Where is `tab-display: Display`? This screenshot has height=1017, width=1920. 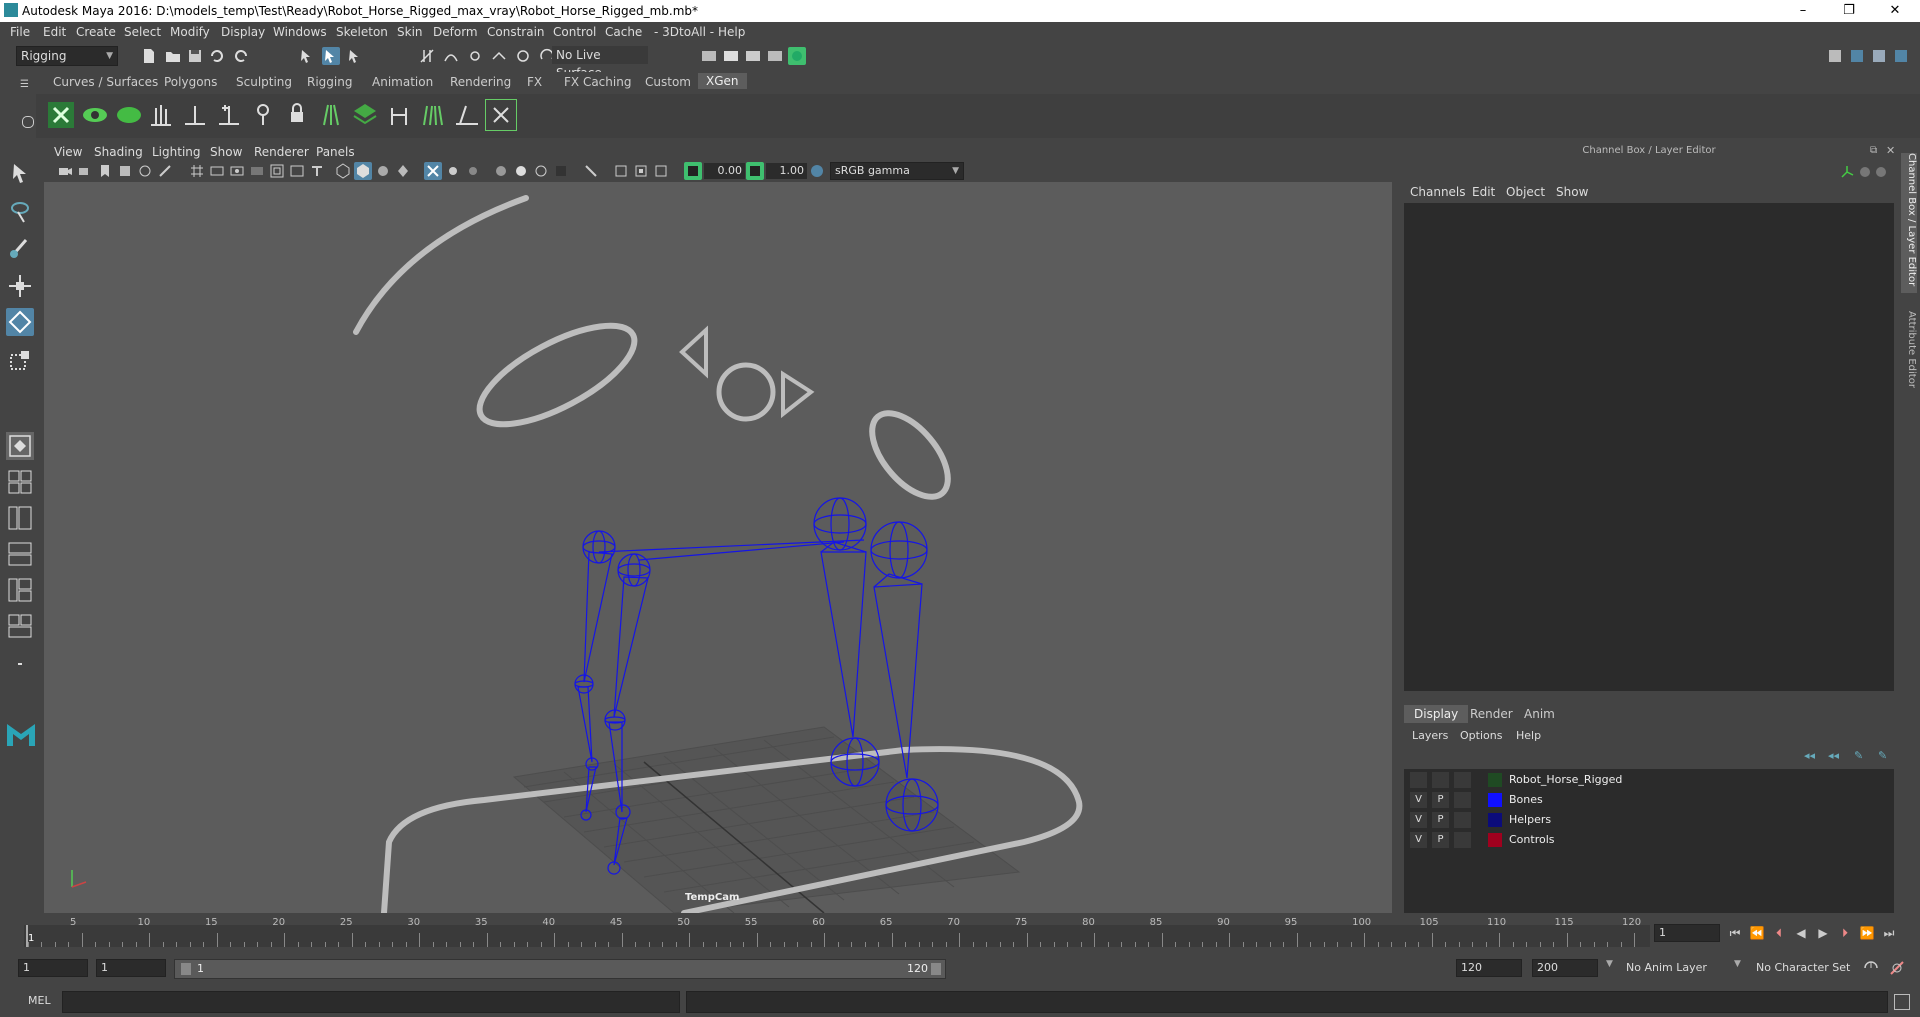
tab-display: Display is located at coordinates (1436, 714).